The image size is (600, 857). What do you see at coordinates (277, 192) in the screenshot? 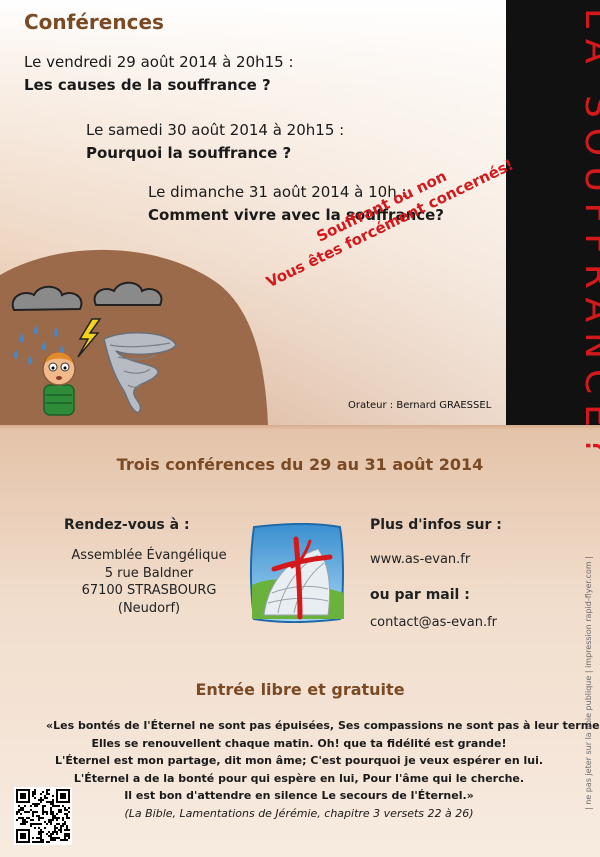
I see `talk-3-date: Le dimanche 31 août 2014 à 10h :` at bounding box center [277, 192].